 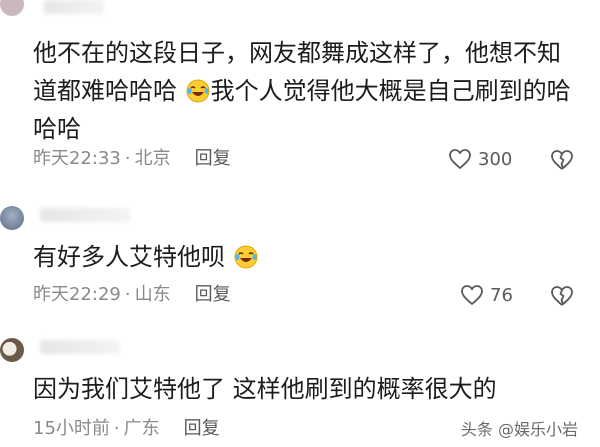 I want to click on comment-meta: 昨天22:29 · 山东 回复, so click(x=132, y=295).